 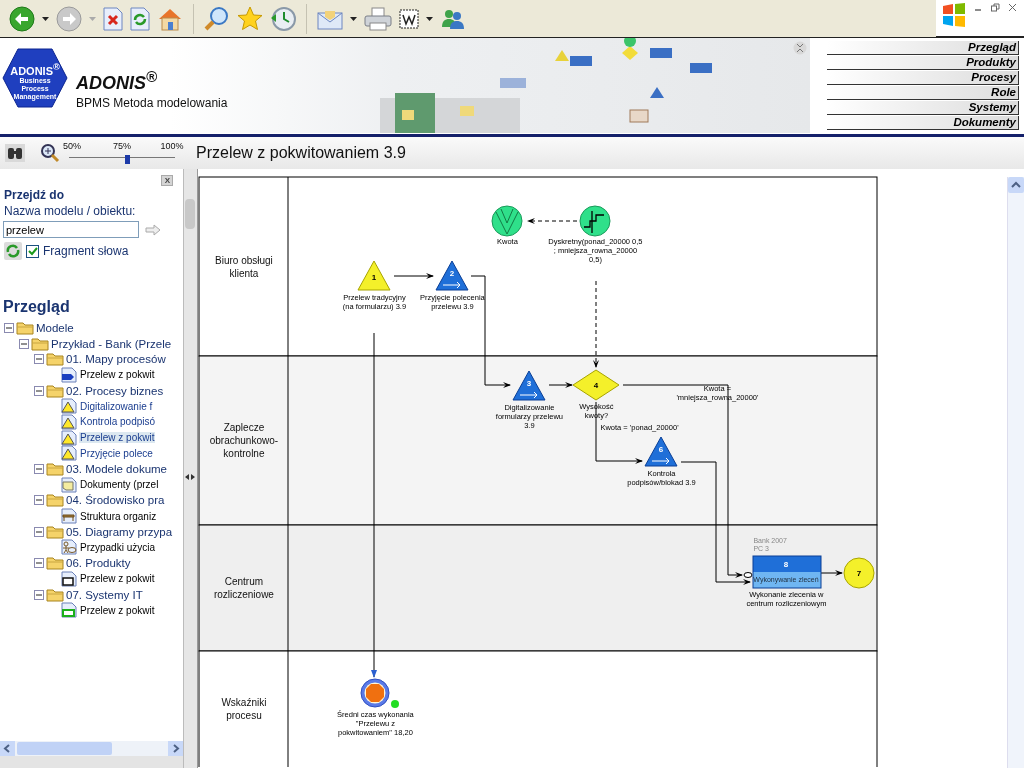 I want to click on variable-node, so click(x=507, y=221).